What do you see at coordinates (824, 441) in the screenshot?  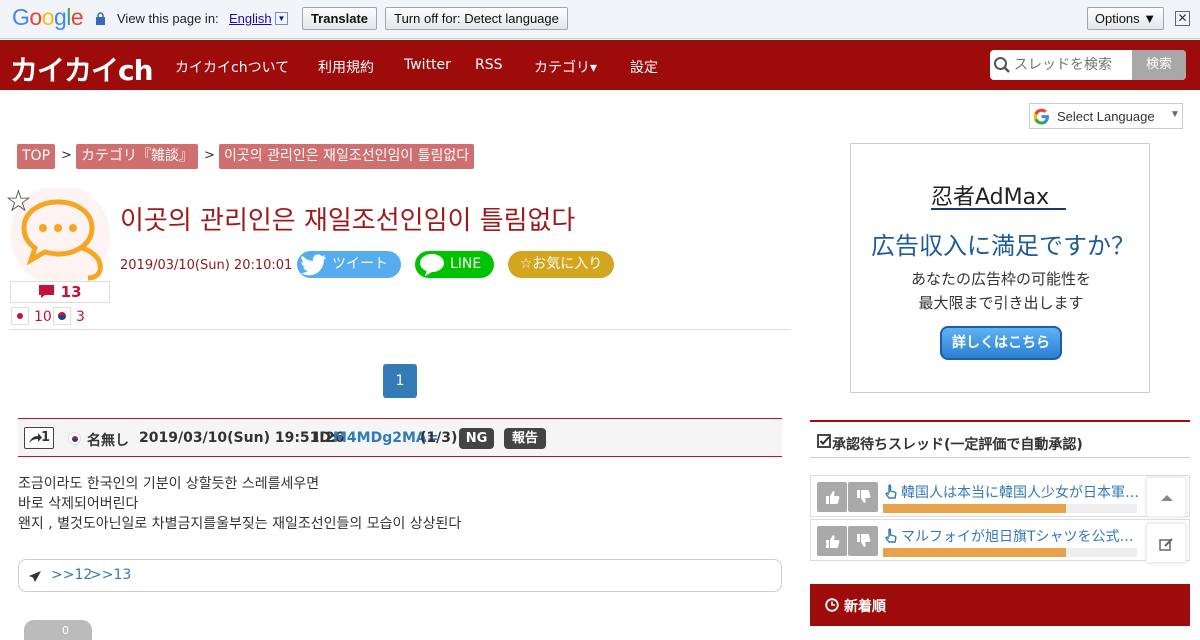 I see `checkbox-icon` at bounding box center [824, 441].